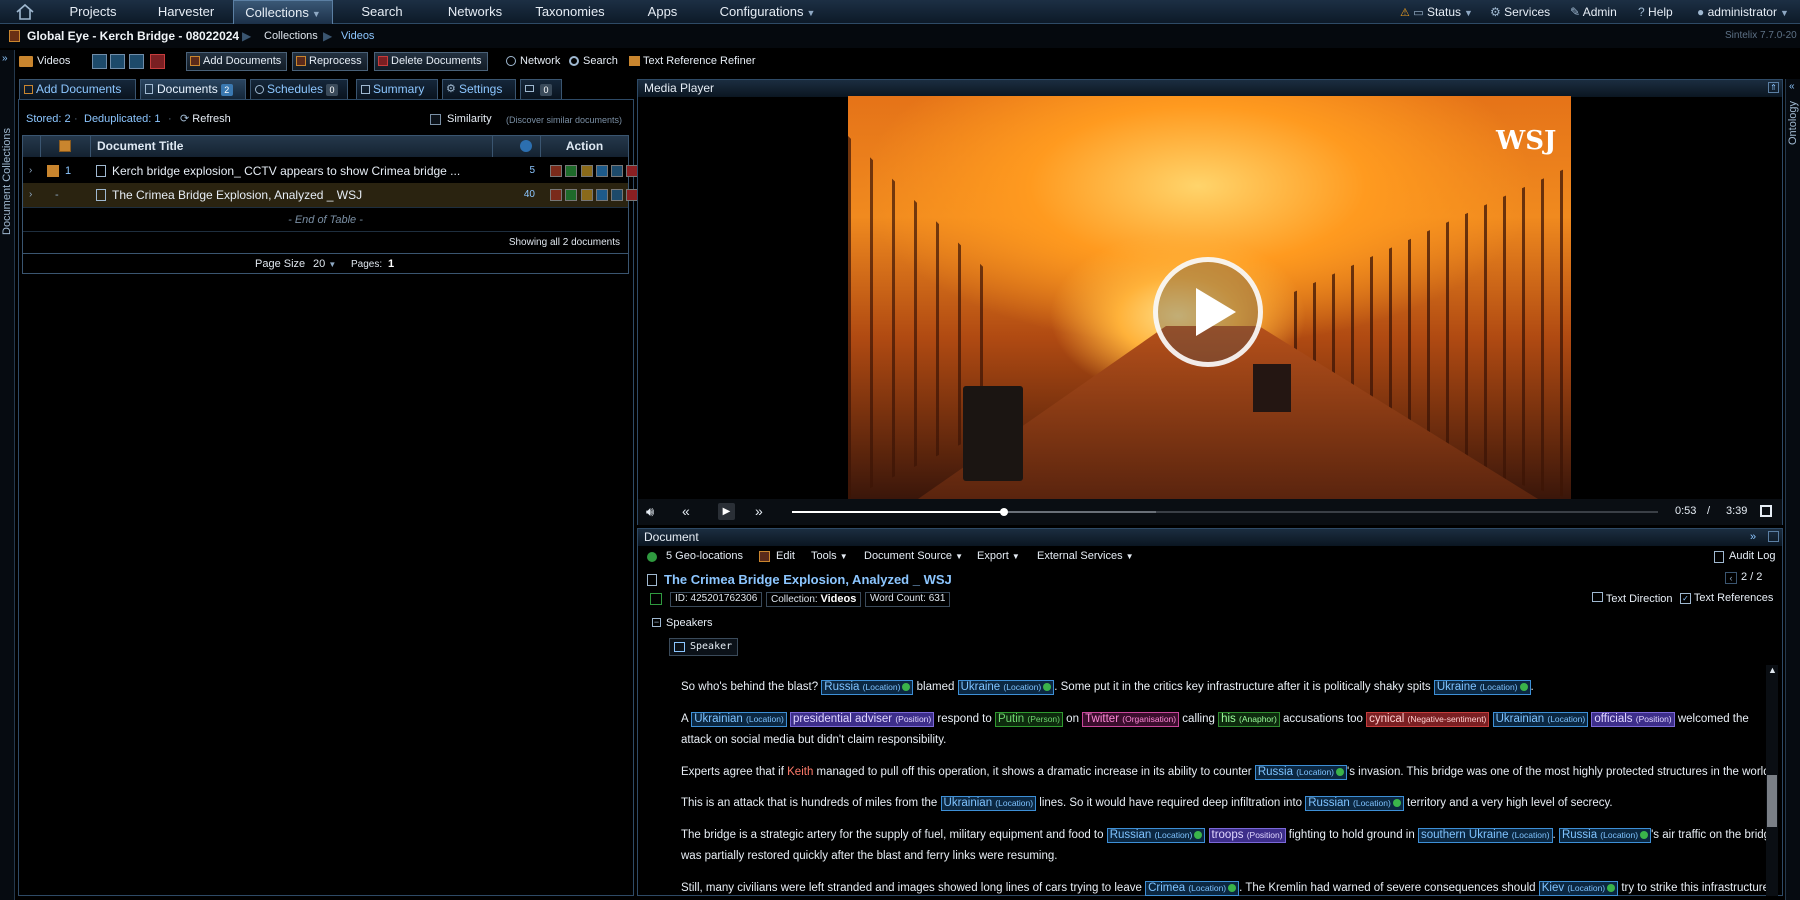  What do you see at coordinates (1354, 803) in the screenshot?
I see `entity-location: Russian (Location)` at bounding box center [1354, 803].